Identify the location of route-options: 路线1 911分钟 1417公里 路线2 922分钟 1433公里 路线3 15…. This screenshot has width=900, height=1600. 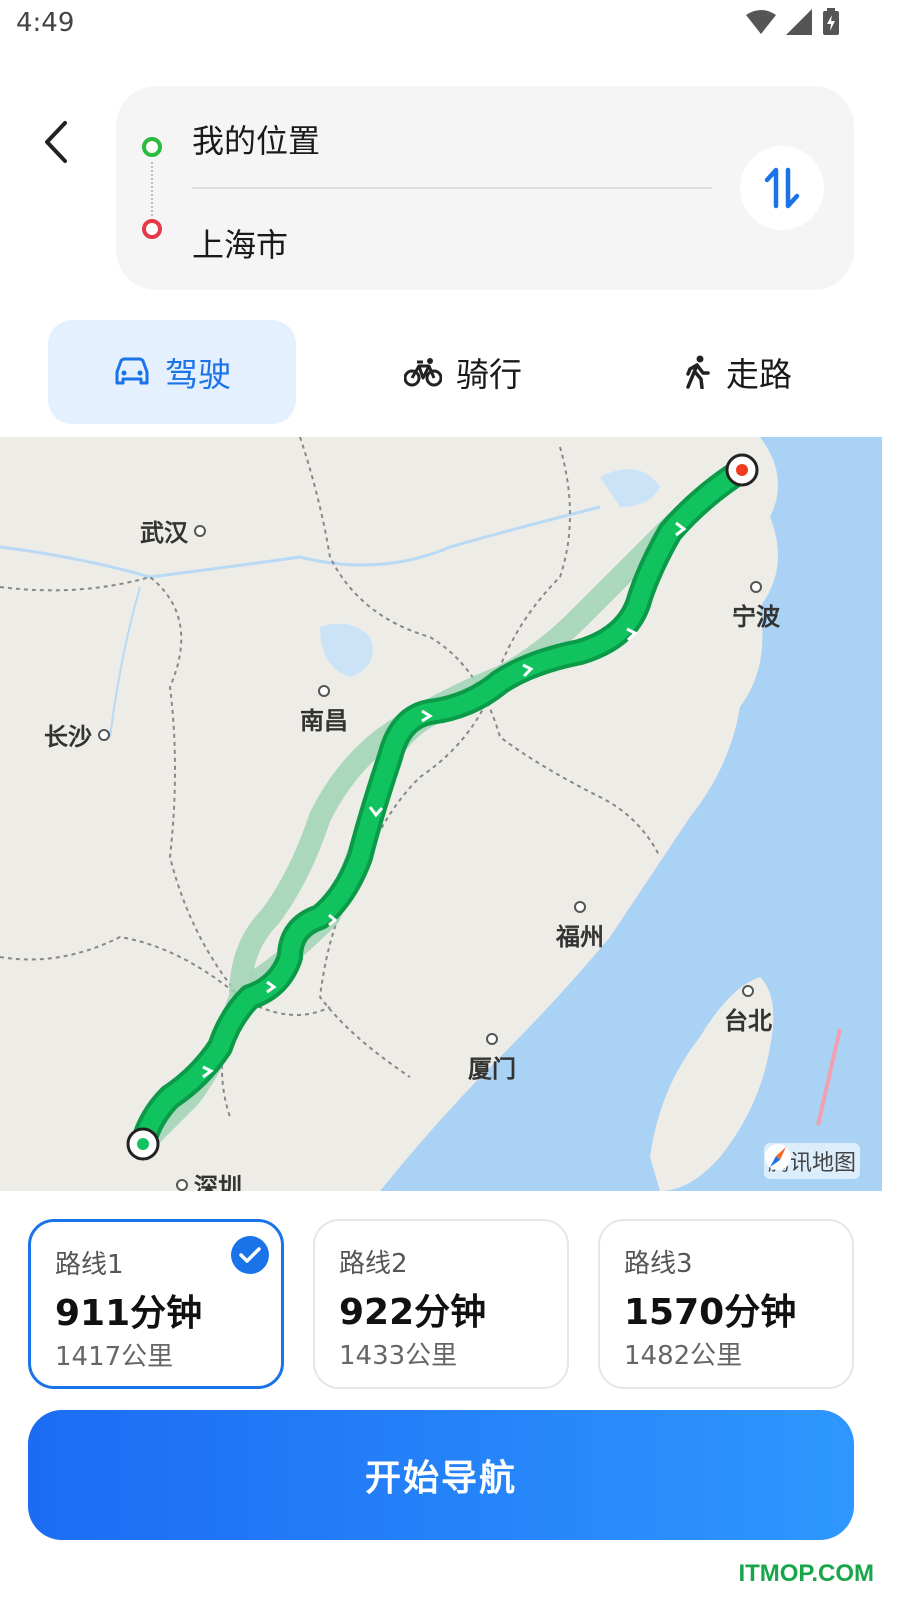
(441, 1304).